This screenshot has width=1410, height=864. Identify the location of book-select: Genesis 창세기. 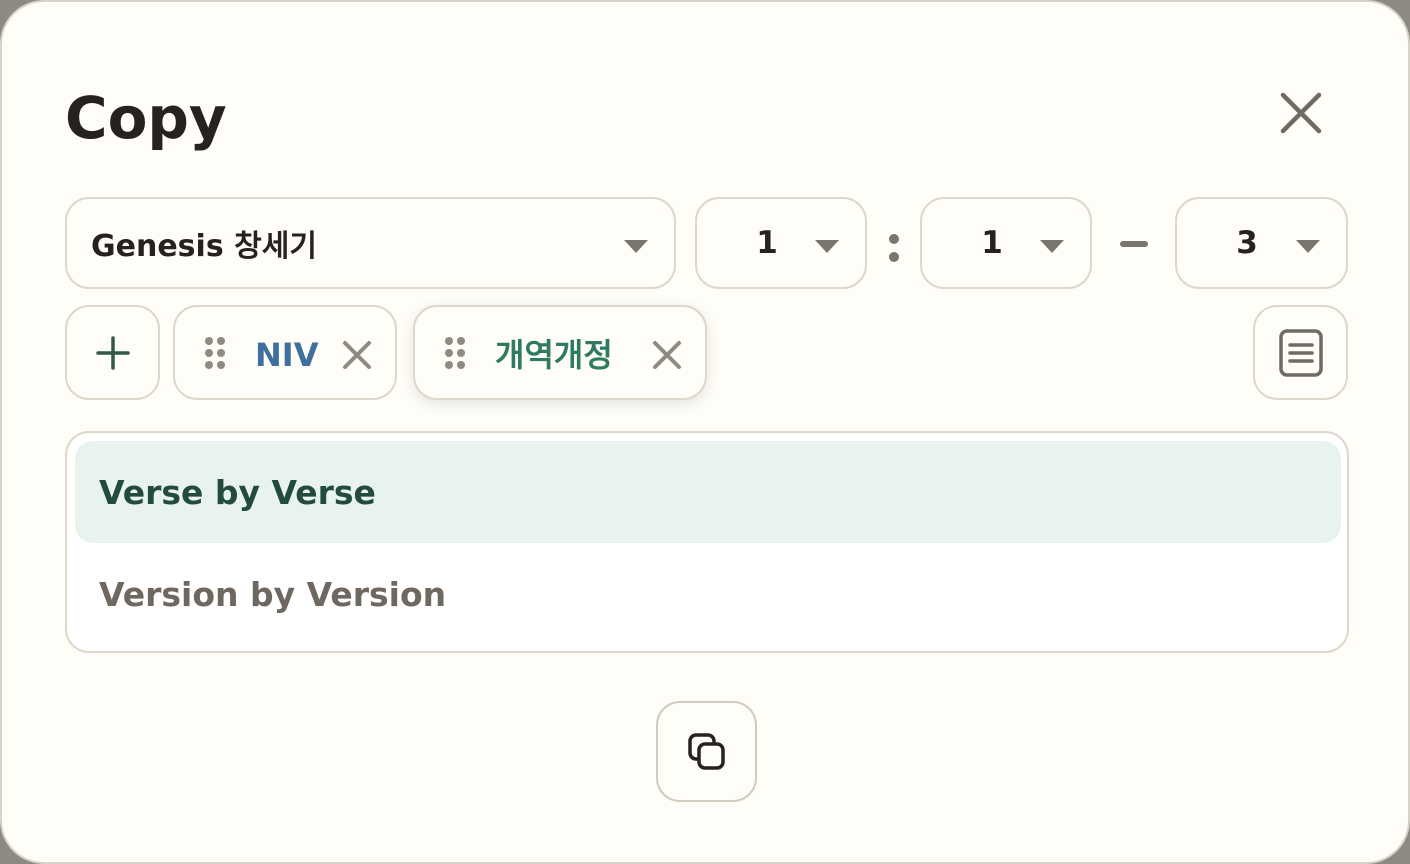
(370, 243).